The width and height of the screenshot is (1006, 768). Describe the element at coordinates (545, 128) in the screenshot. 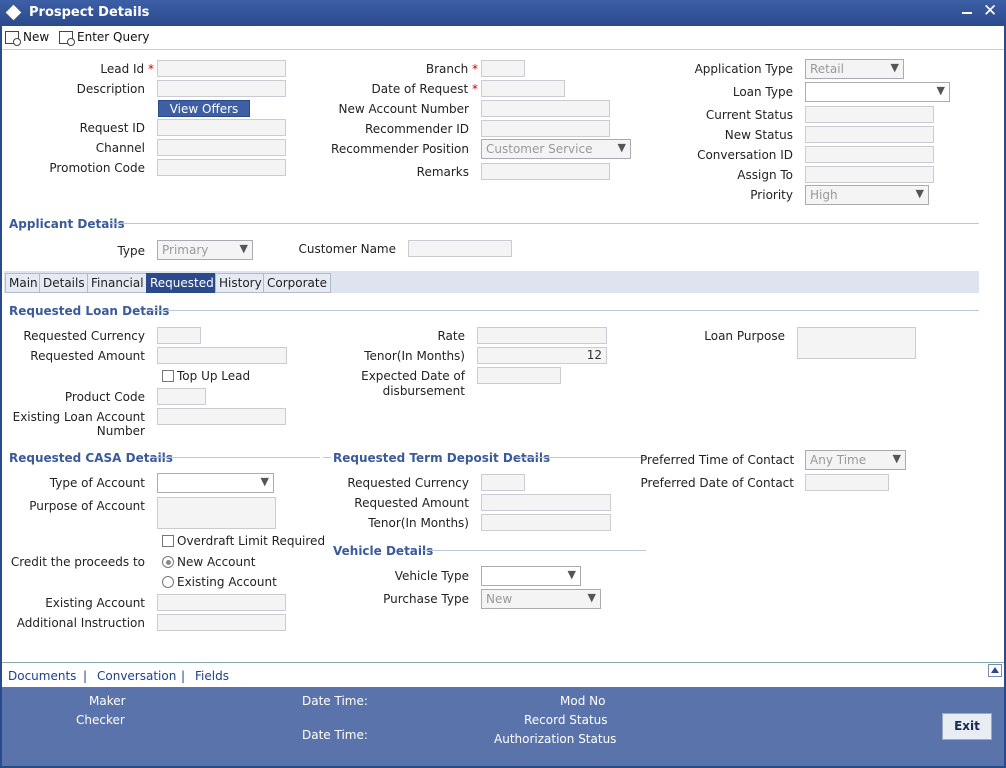

I see `recommender-id-input` at that location.